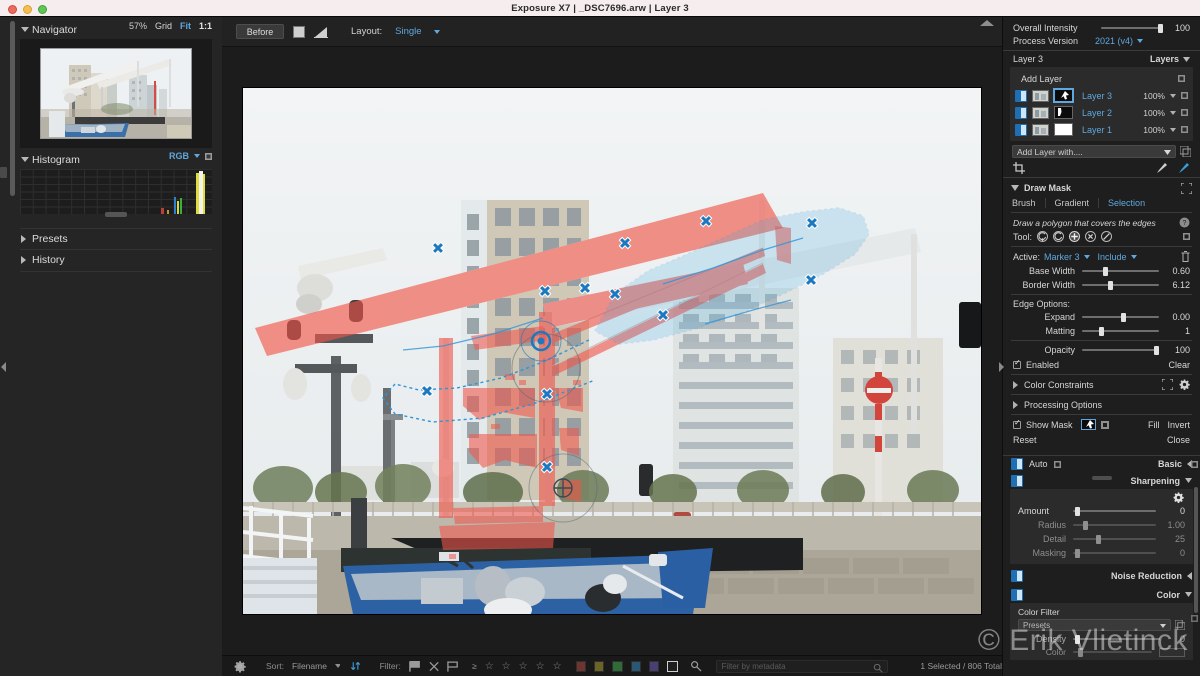 This screenshot has height=676, width=1200. I want to click on close-button-icon, so click(12, 9).